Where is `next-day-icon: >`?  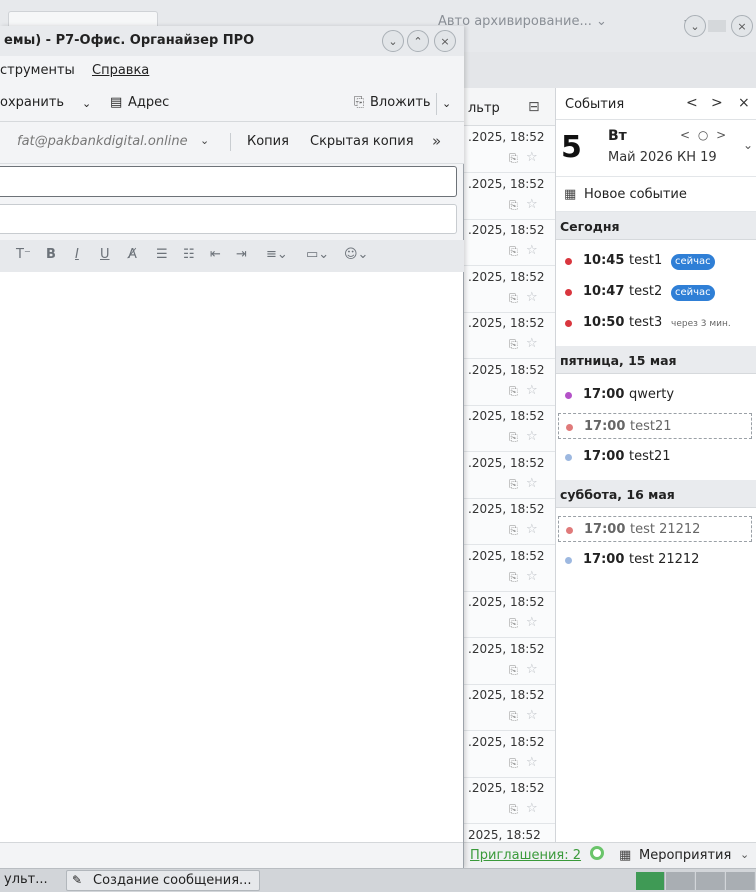
next-day-icon: > is located at coordinates (717, 103).